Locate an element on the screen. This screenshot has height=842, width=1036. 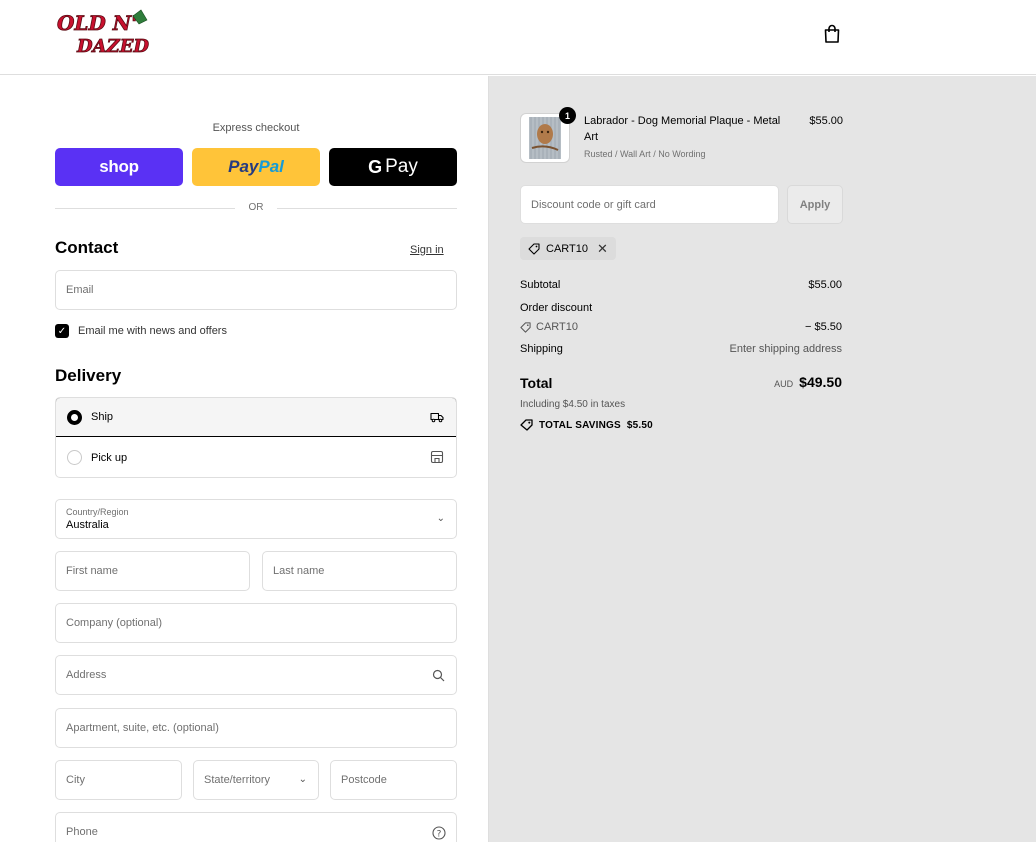
last-name-placeholder: Last name is located at coordinates (299, 571).